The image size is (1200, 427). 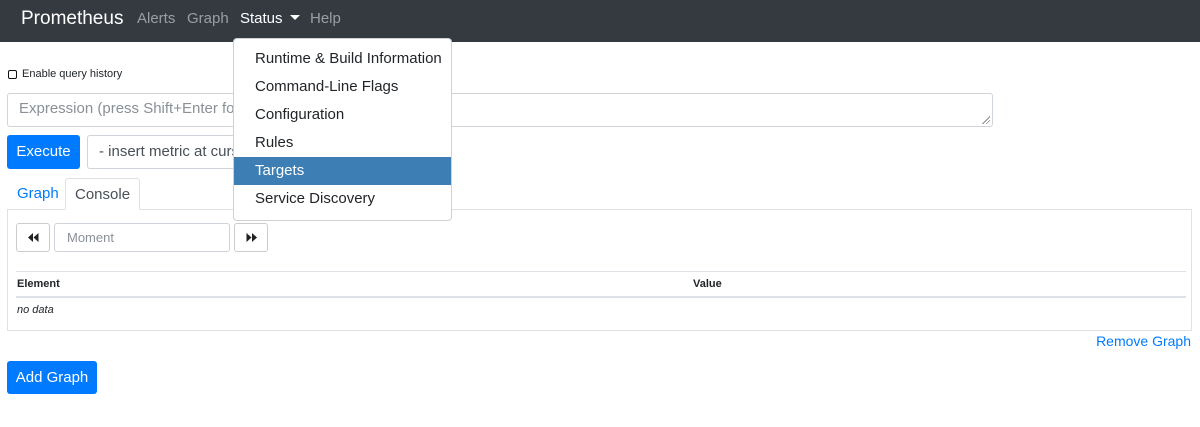 What do you see at coordinates (156, 19) in the screenshot?
I see `nav-alerts: Alerts` at bounding box center [156, 19].